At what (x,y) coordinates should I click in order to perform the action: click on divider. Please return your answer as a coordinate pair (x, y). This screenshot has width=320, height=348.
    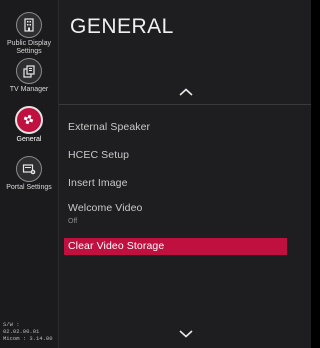
    Looking at the image, I should click on (185, 104).